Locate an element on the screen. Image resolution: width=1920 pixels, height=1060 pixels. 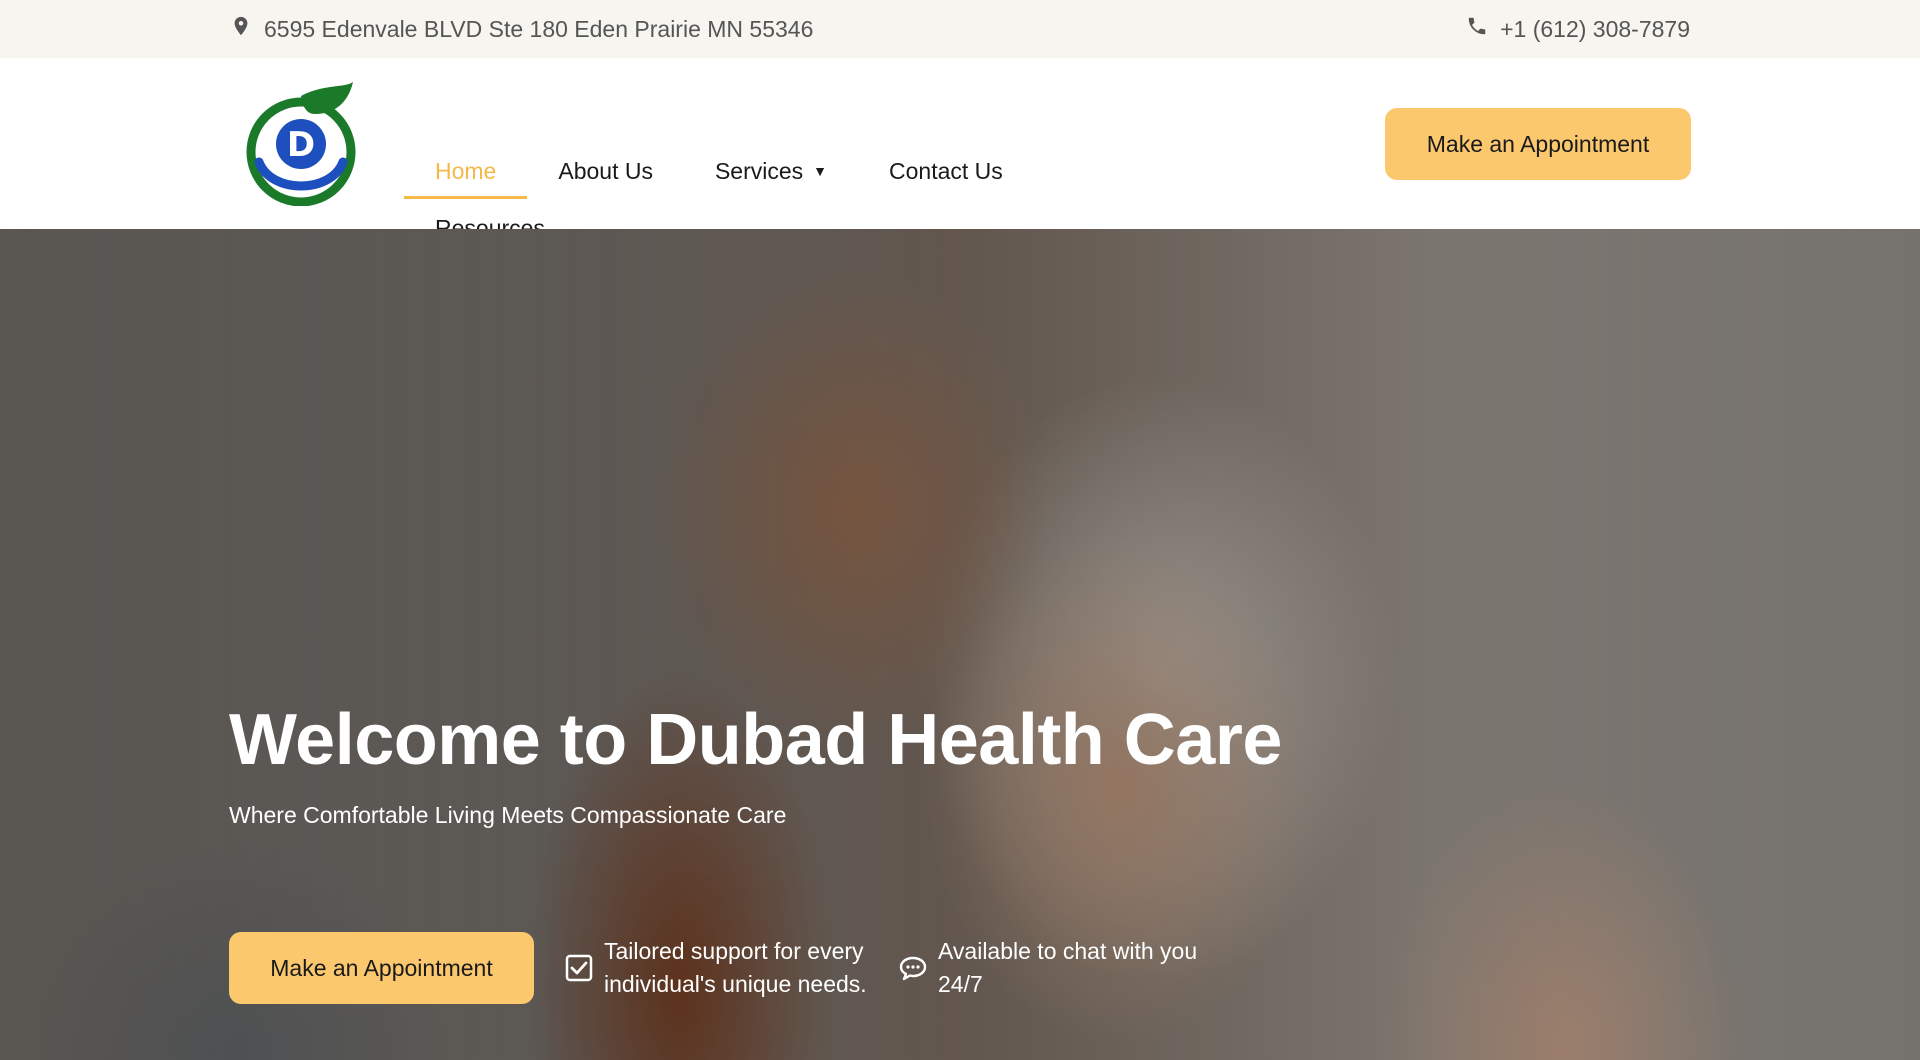
nav-item-label: Home is located at coordinates (466, 171).